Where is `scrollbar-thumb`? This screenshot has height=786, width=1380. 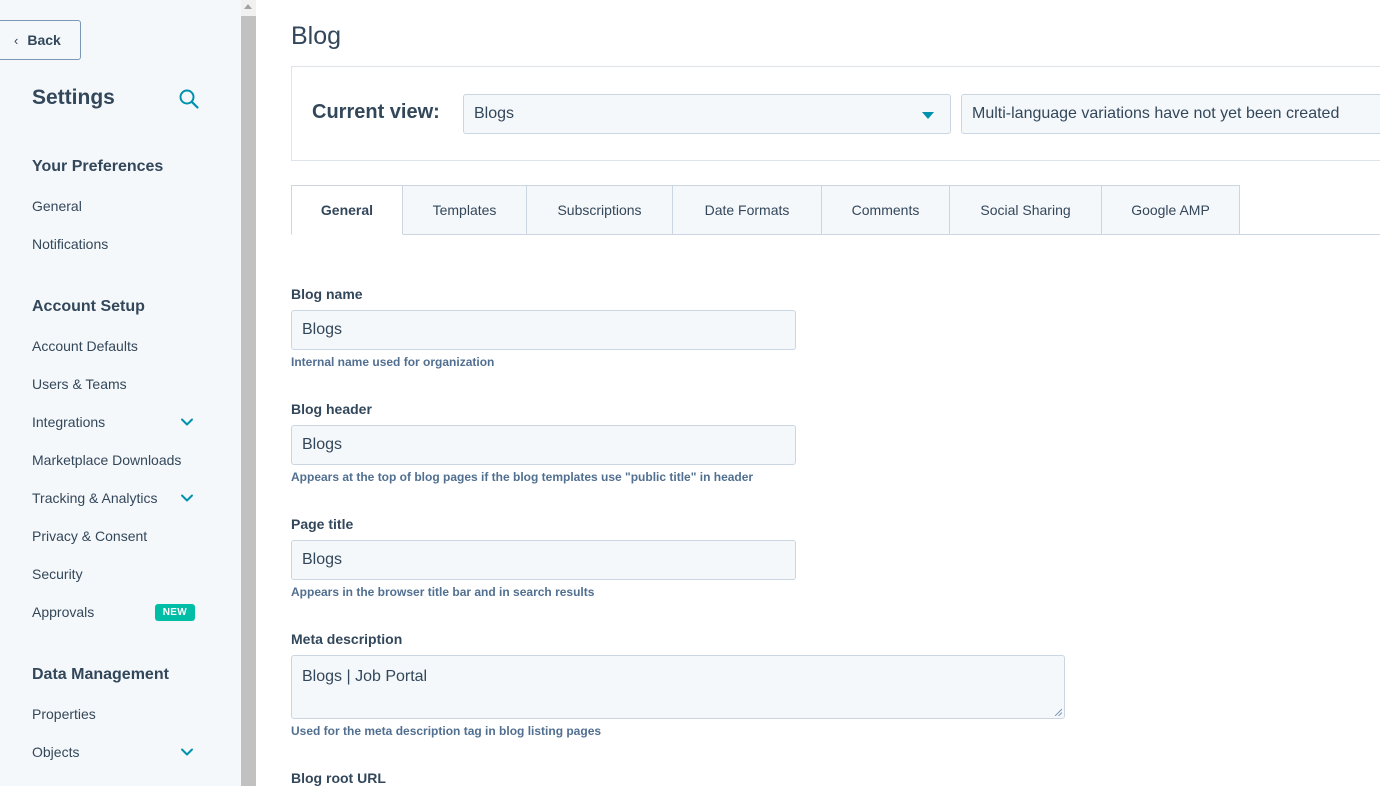
scrollbar-thumb is located at coordinates (248, 401).